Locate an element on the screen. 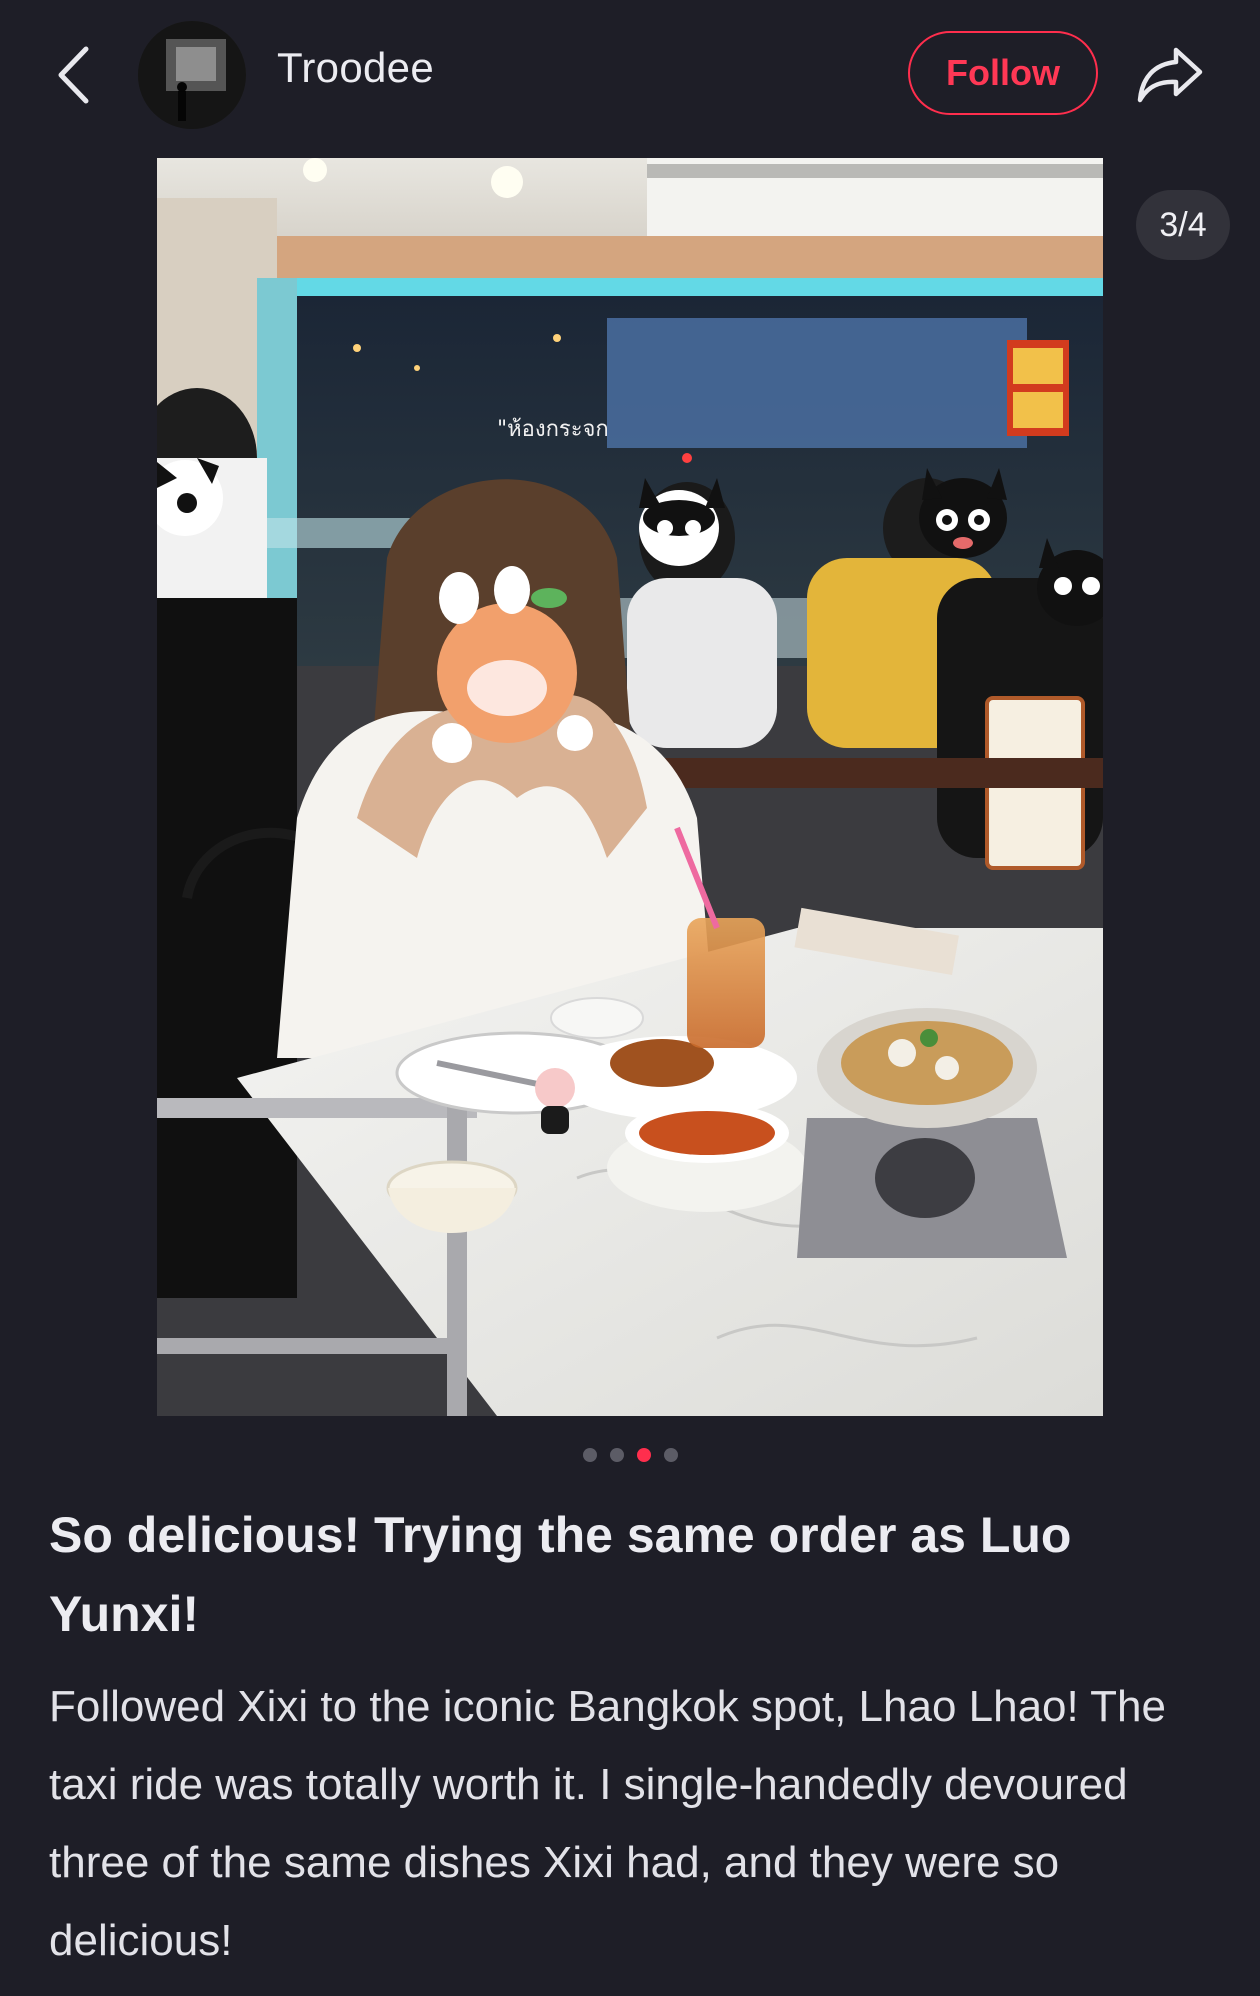  avatar is located at coordinates (192, 75).